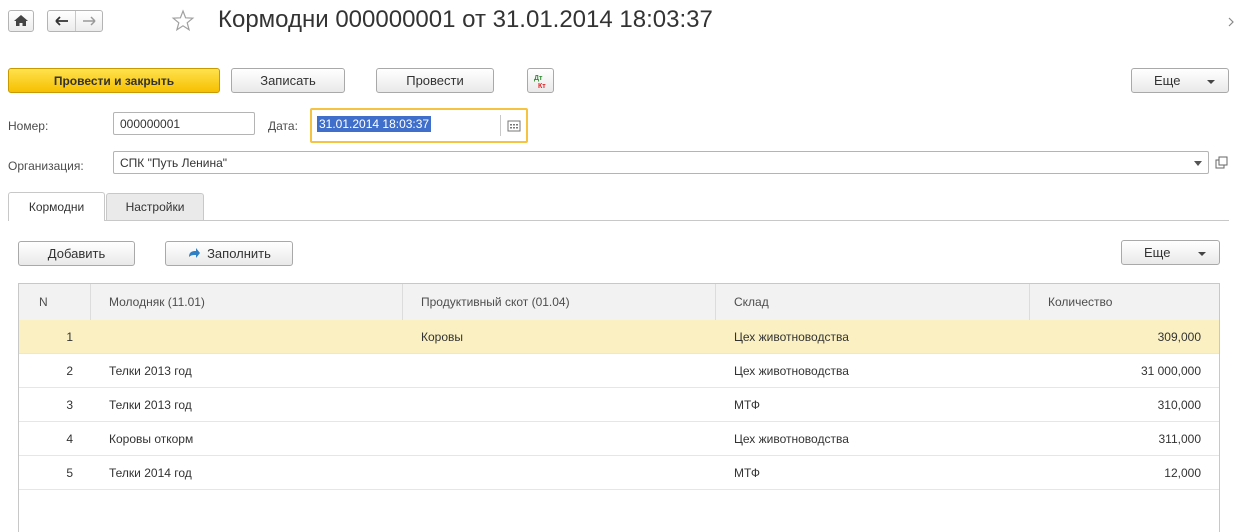 This screenshot has width=1239, height=532. I want to click on arrow-left-icon, so click(61, 21).